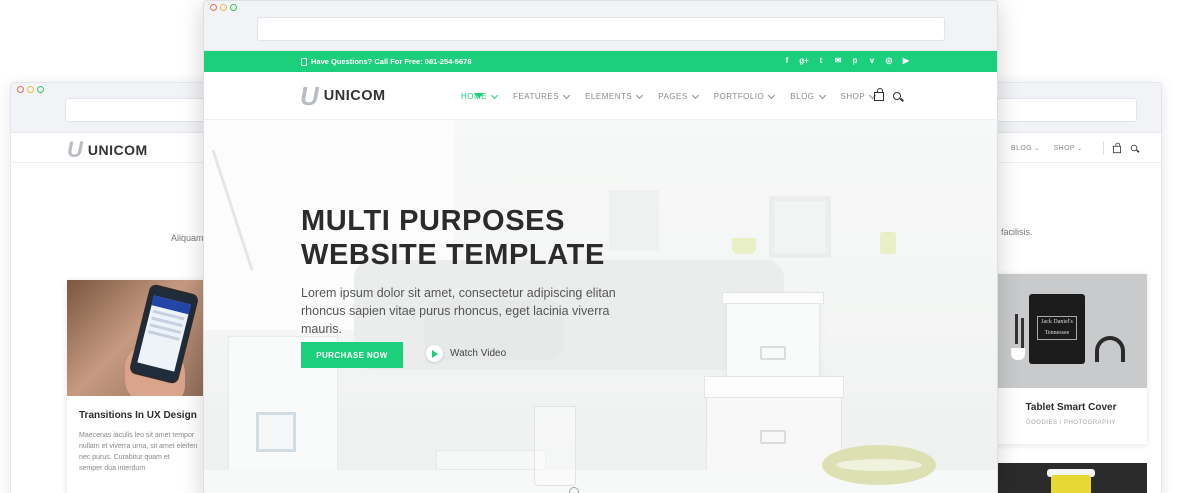 This screenshot has height=493, width=1200. I want to click on watch-video-label: Watch Video, so click(478, 353).